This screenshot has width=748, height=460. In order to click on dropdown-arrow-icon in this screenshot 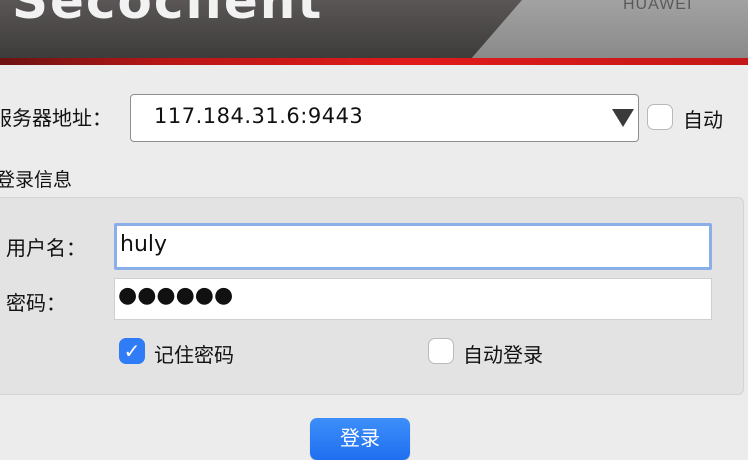, I will do `click(623, 118)`.